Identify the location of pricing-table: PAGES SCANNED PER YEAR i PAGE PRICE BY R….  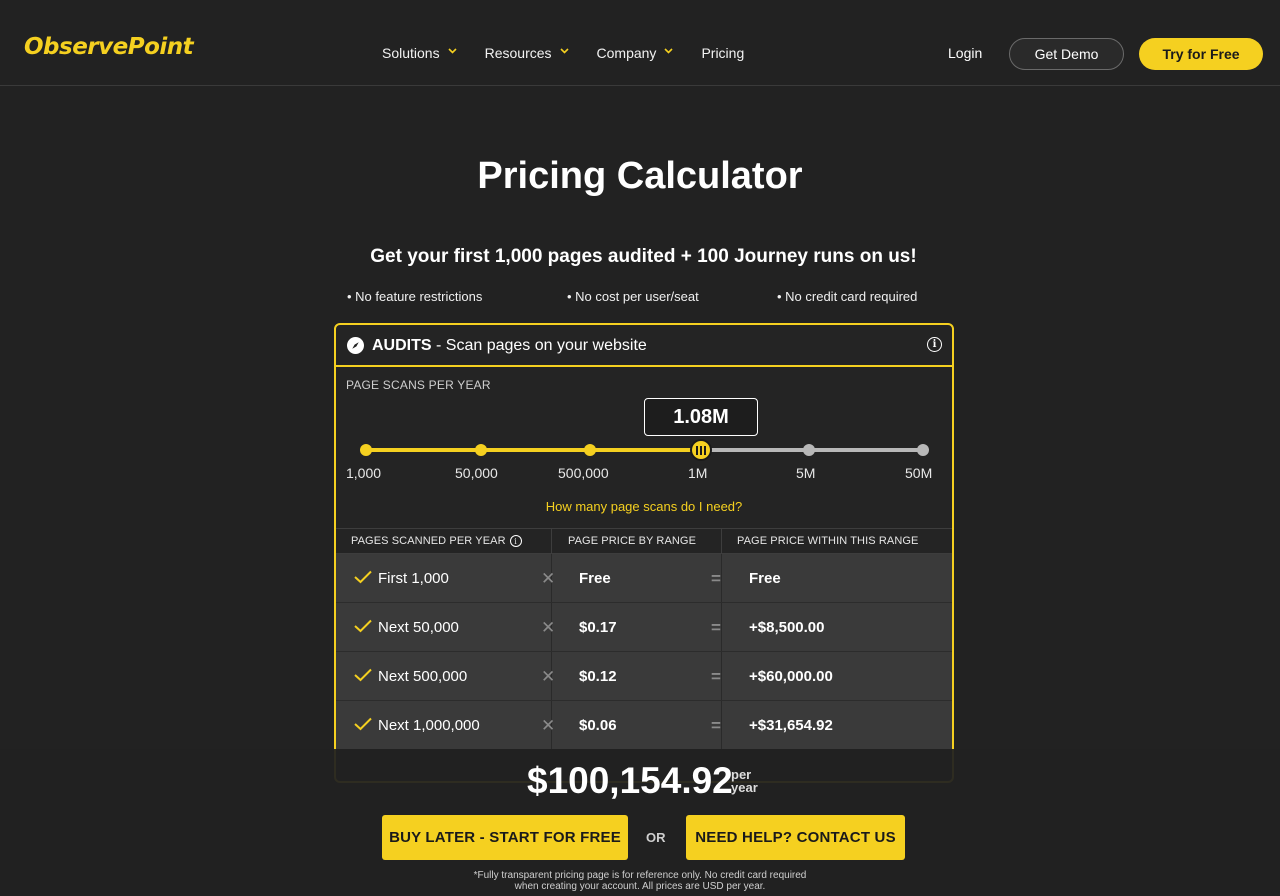
(644, 639).